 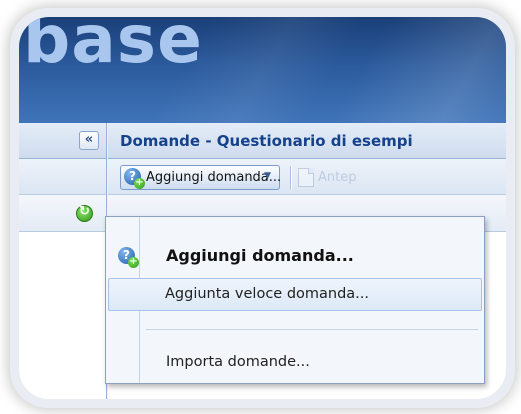 I want to click on refresh-icon, so click(x=84, y=213).